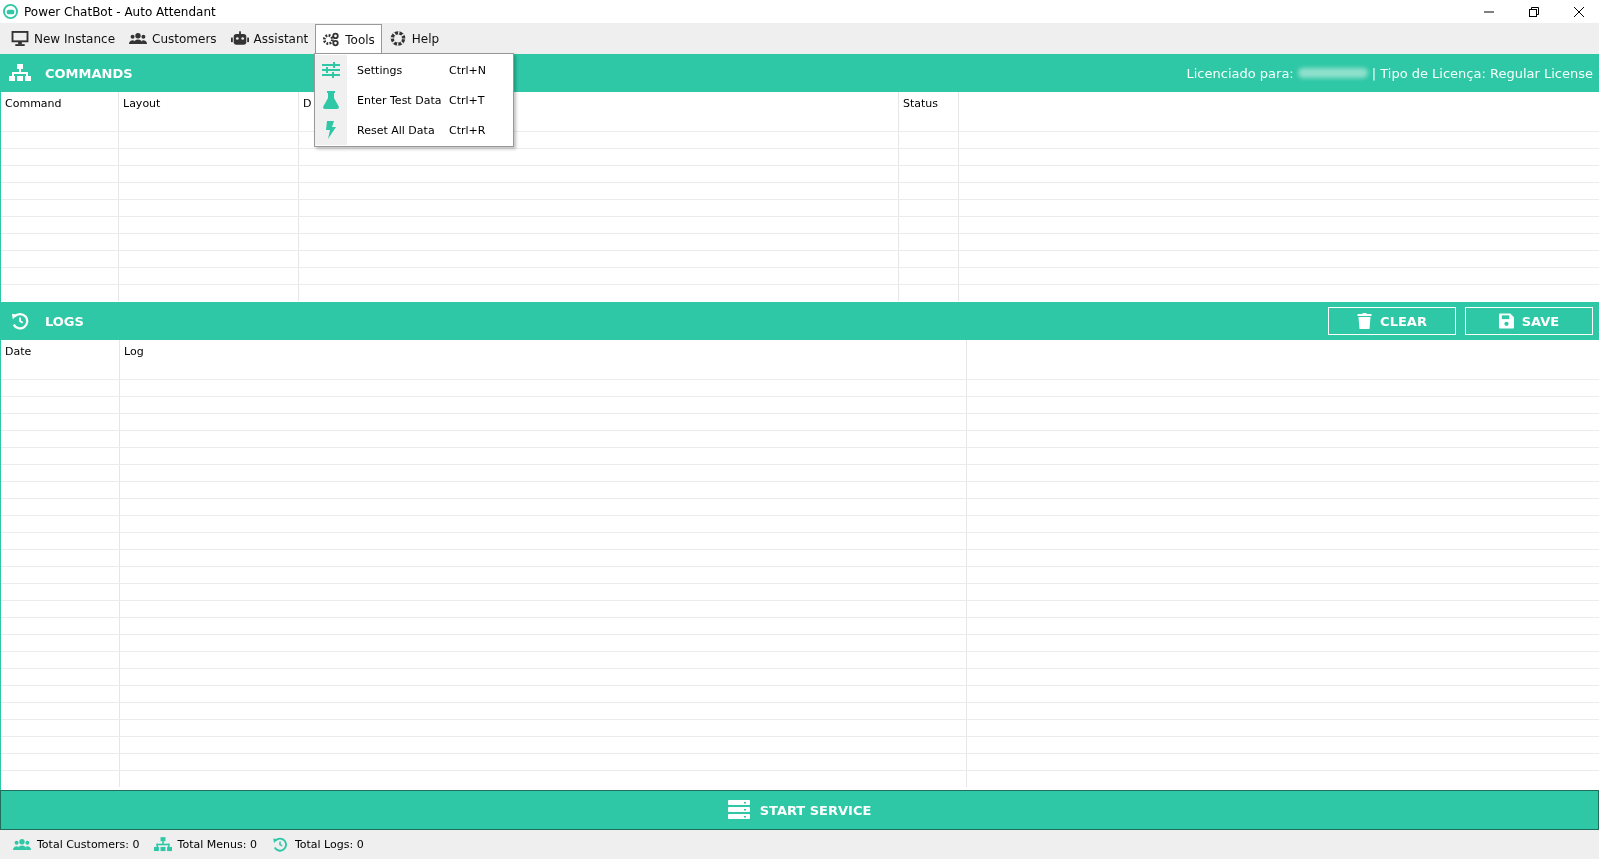  Describe the element at coordinates (269, 38) in the screenshot. I see `menu-item: Assistant` at that location.